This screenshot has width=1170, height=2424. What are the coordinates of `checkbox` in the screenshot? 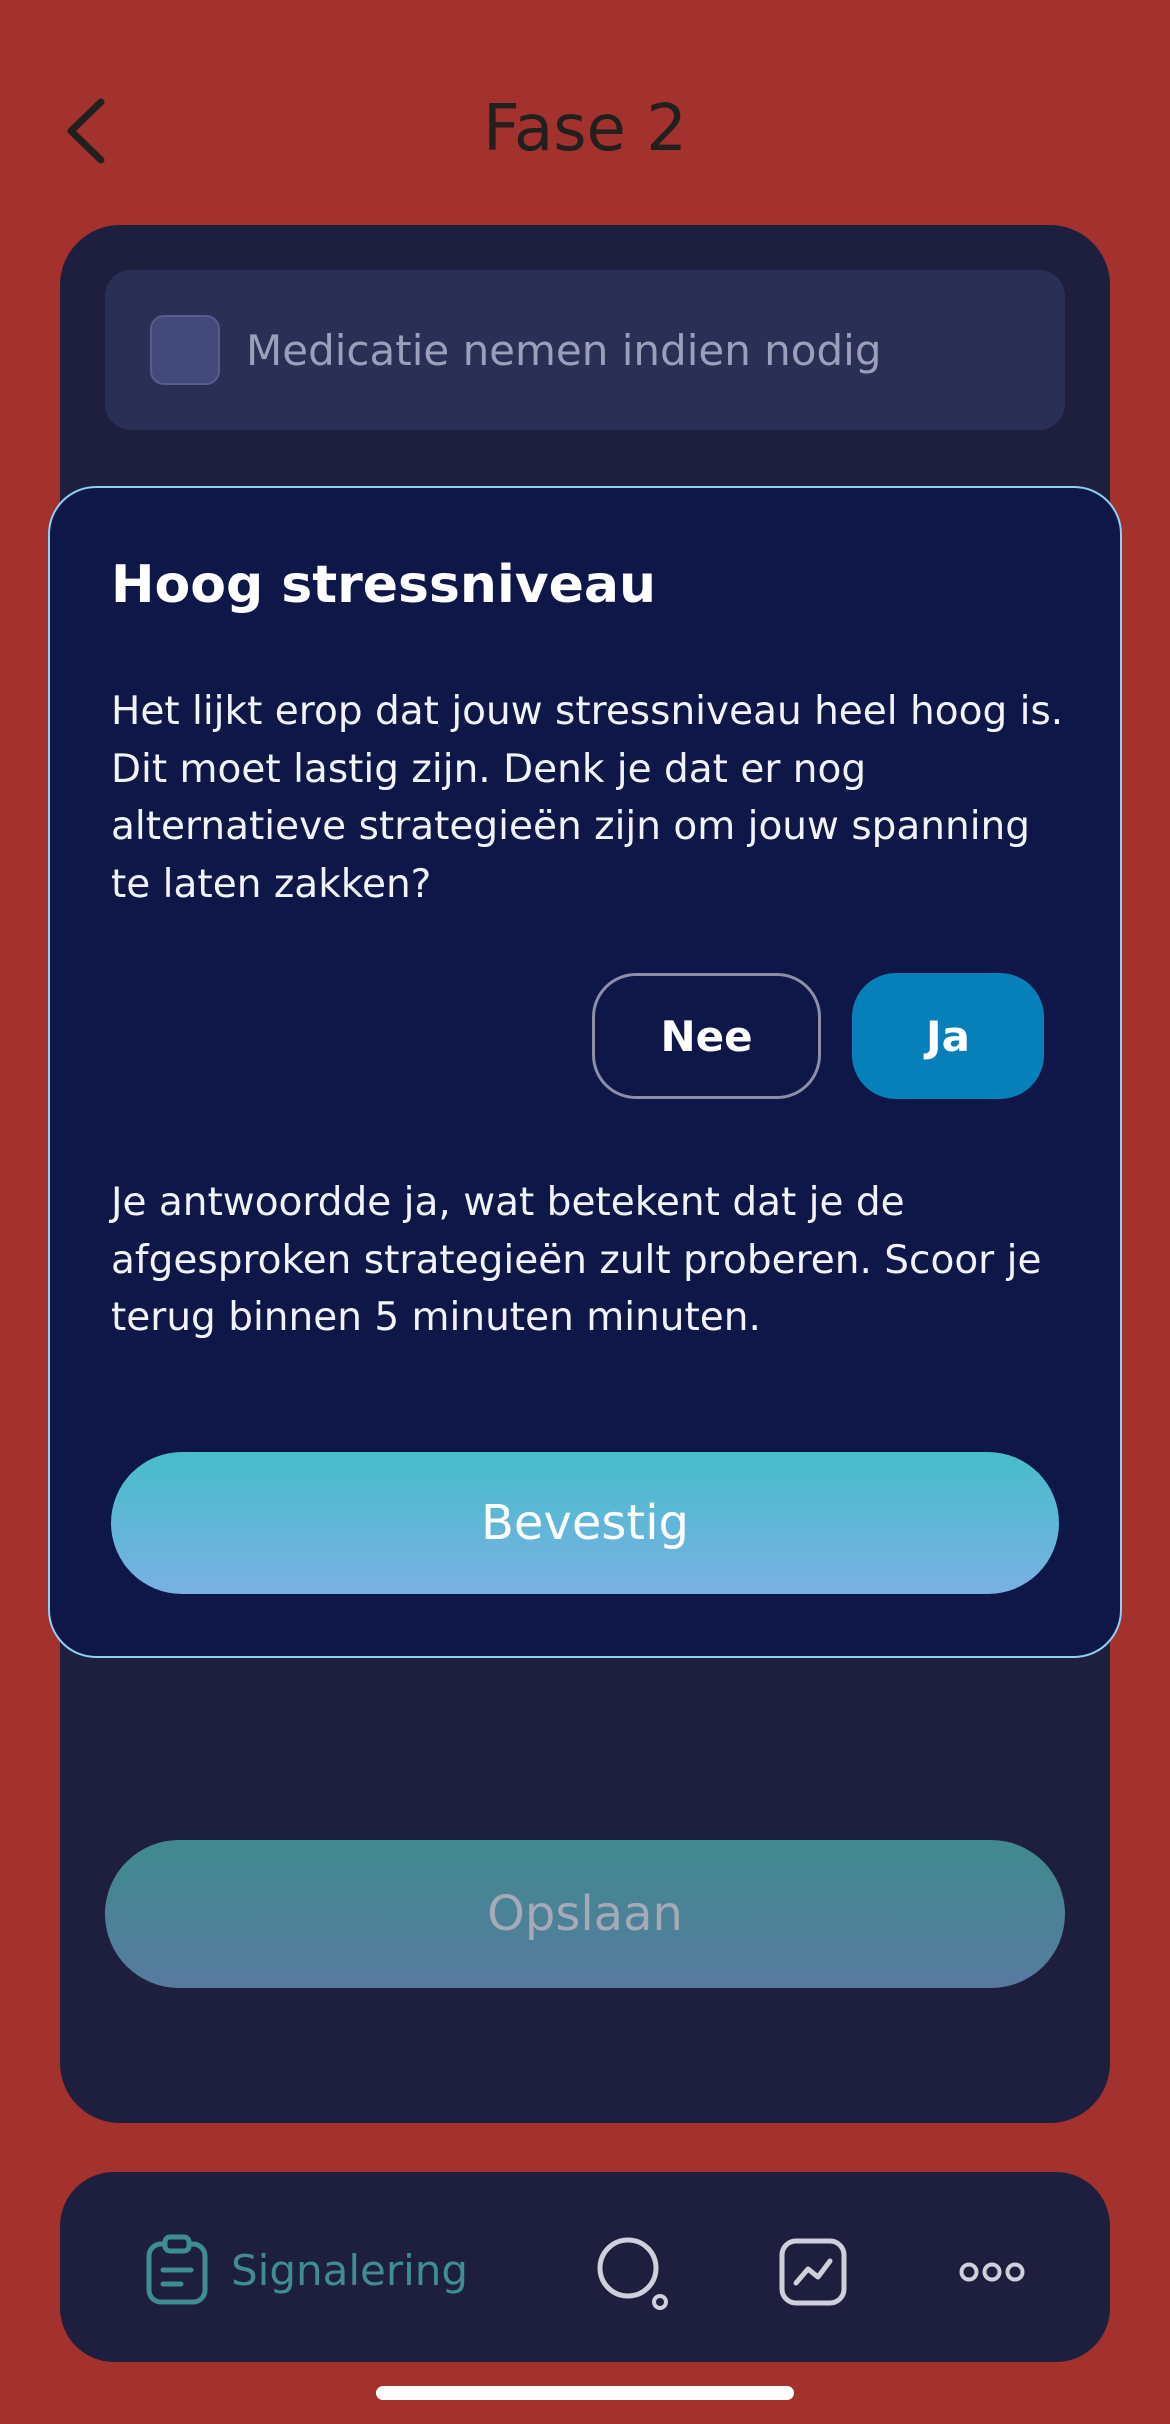 It's located at (185, 350).